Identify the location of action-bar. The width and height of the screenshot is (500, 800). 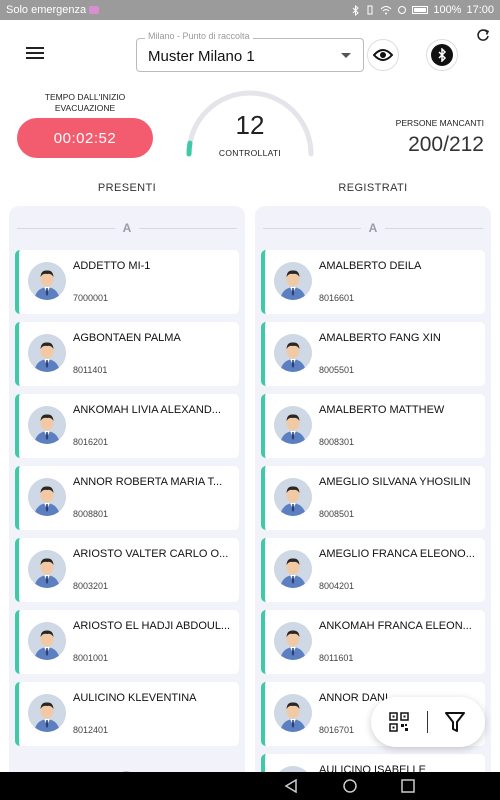
(428, 722).